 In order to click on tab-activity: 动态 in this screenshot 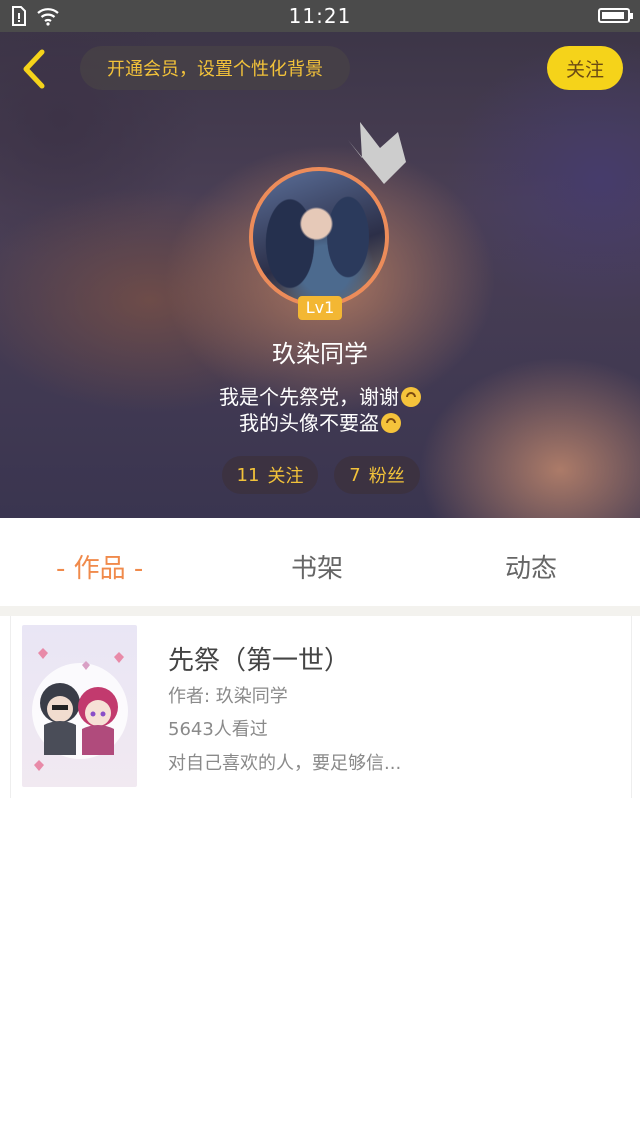, I will do `click(531, 566)`.